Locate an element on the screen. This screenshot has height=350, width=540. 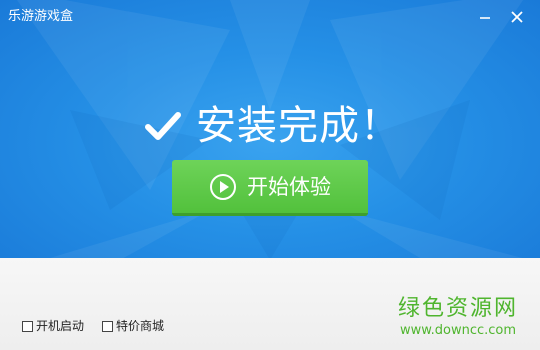
play-circle-icon is located at coordinates (223, 186).